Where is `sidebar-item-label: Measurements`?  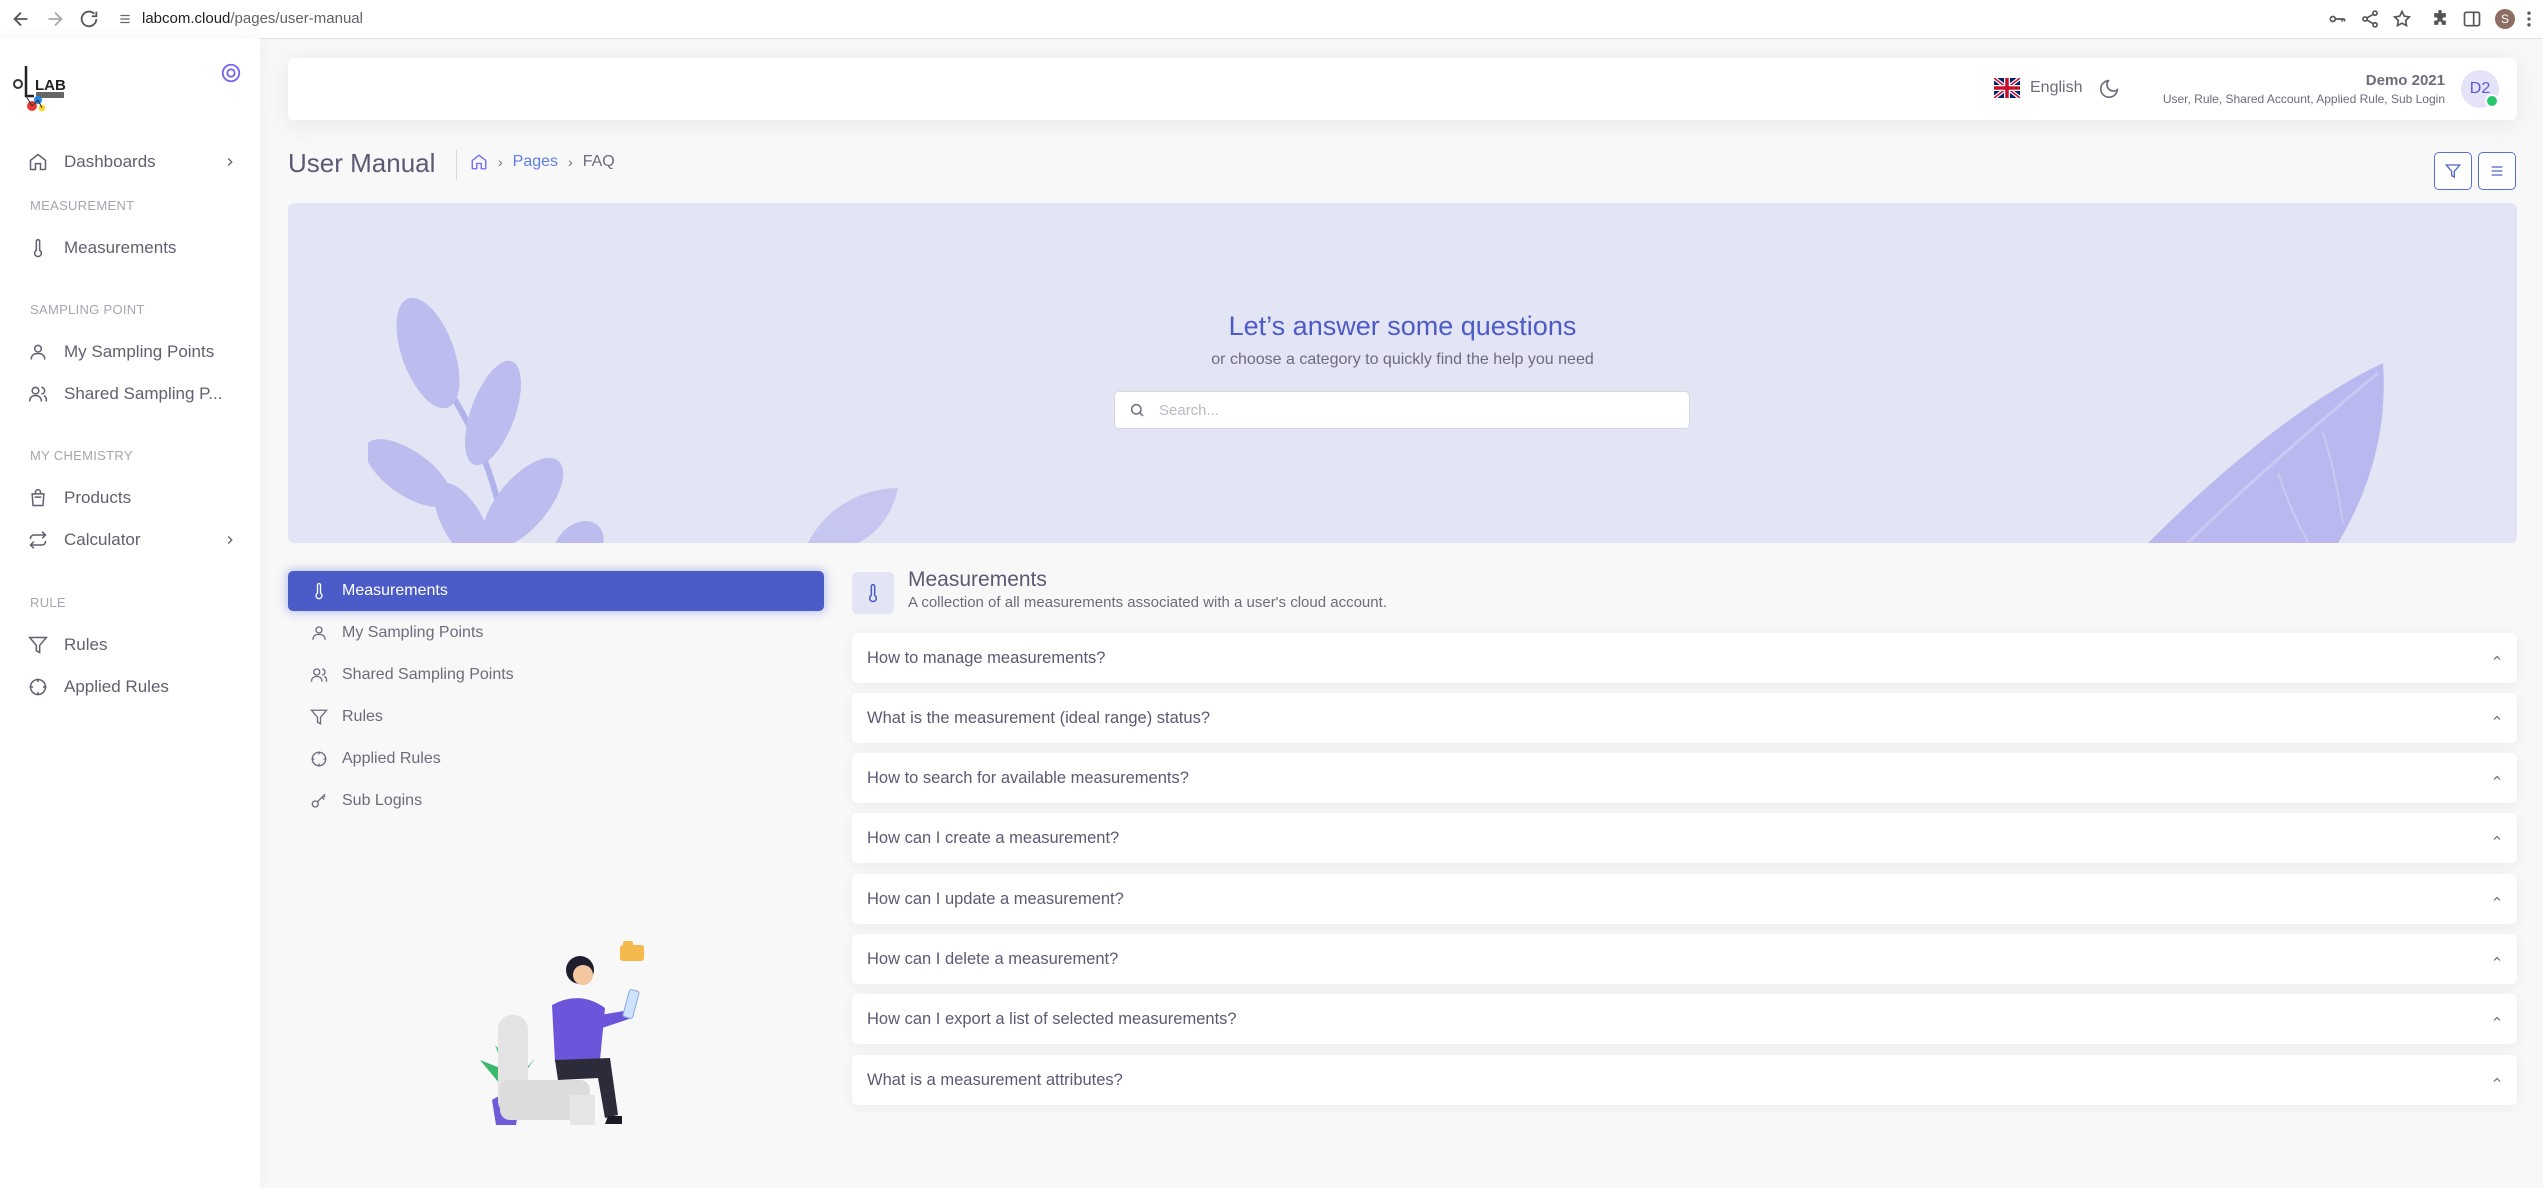
sidebar-item-label: Measurements is located at coordinates (120, 247).